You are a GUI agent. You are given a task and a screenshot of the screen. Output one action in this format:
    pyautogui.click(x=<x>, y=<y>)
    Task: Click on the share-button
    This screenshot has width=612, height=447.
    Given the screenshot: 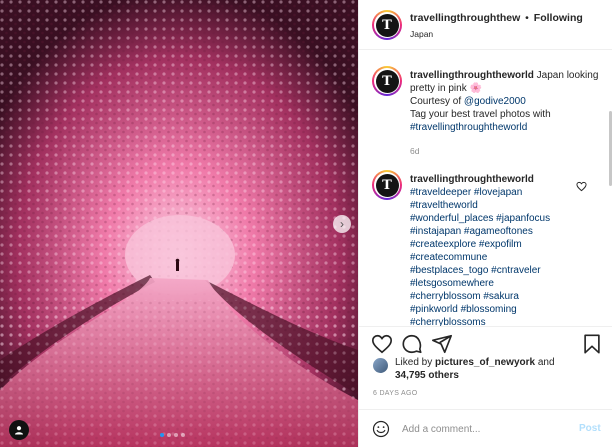 What is the action you would take?
    pyautogui.click(x=442, y=344)
    